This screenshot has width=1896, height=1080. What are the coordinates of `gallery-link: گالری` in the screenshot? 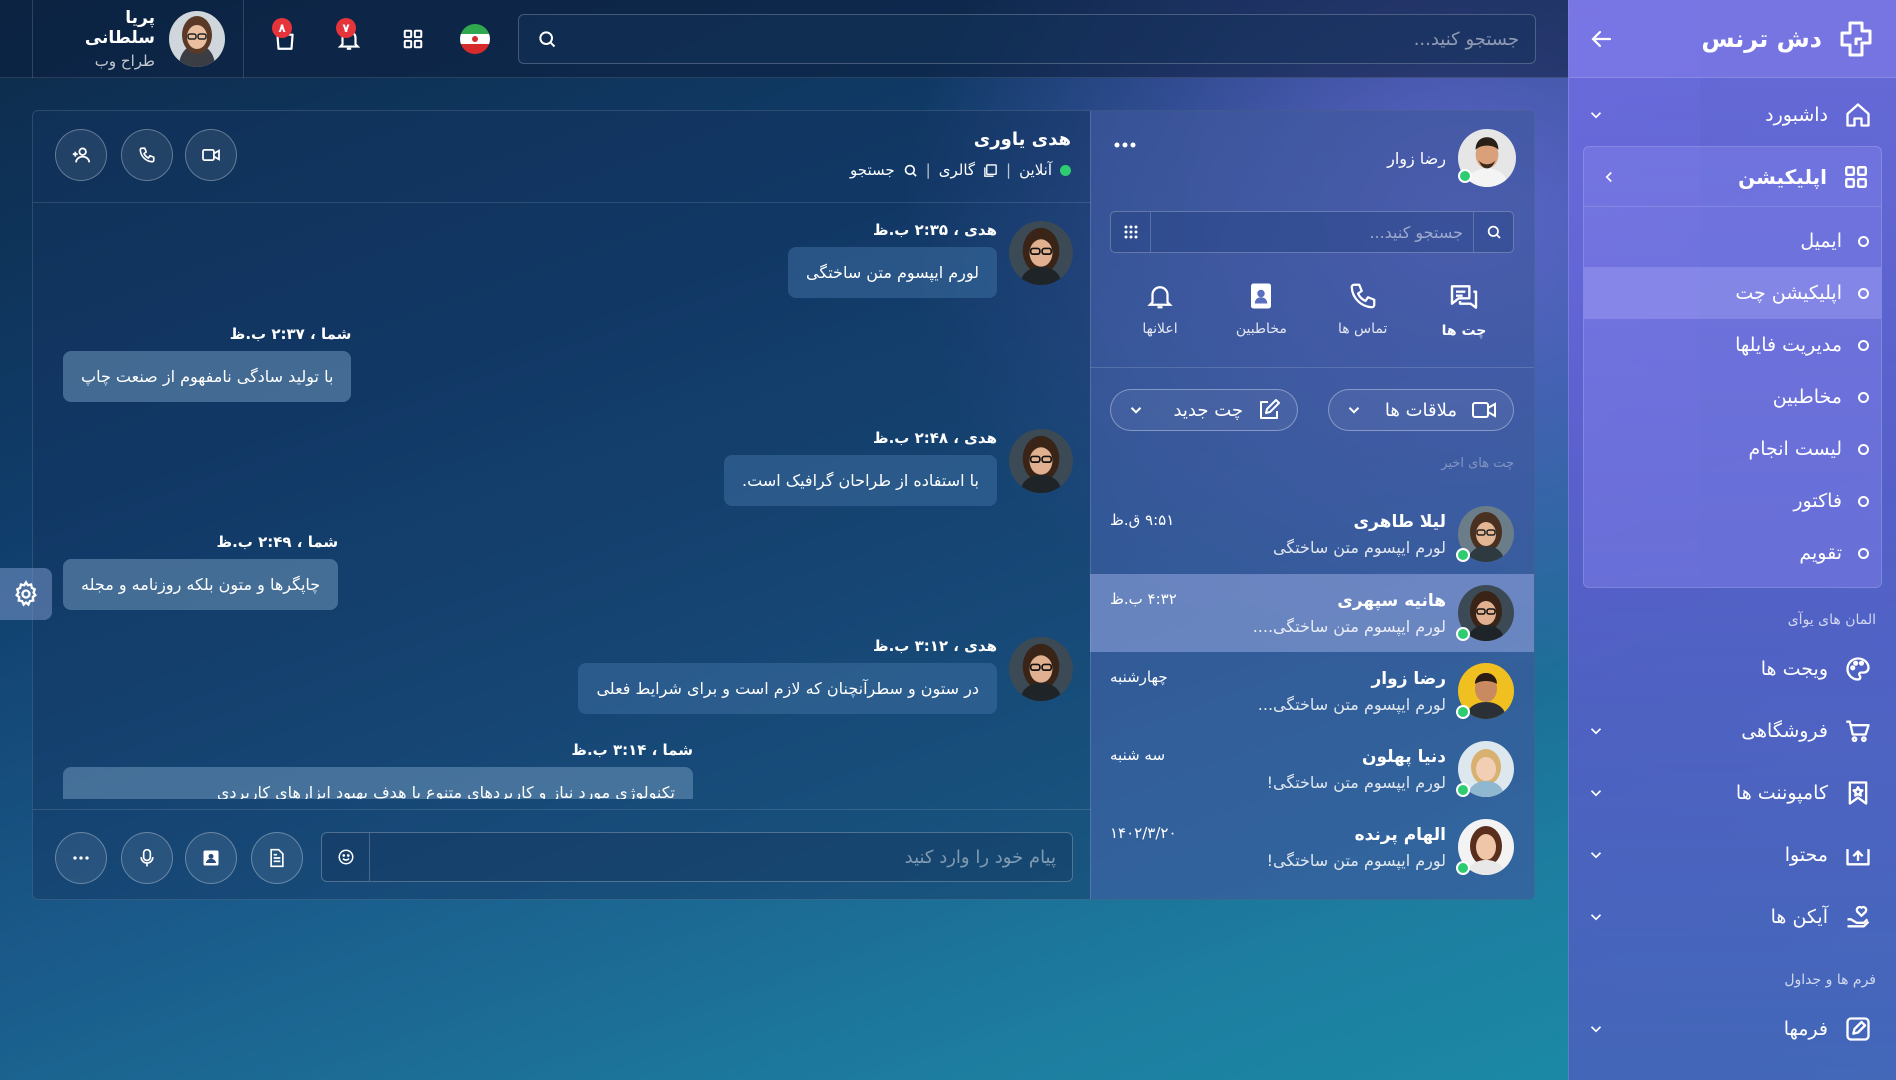 It's located at (957, 170).